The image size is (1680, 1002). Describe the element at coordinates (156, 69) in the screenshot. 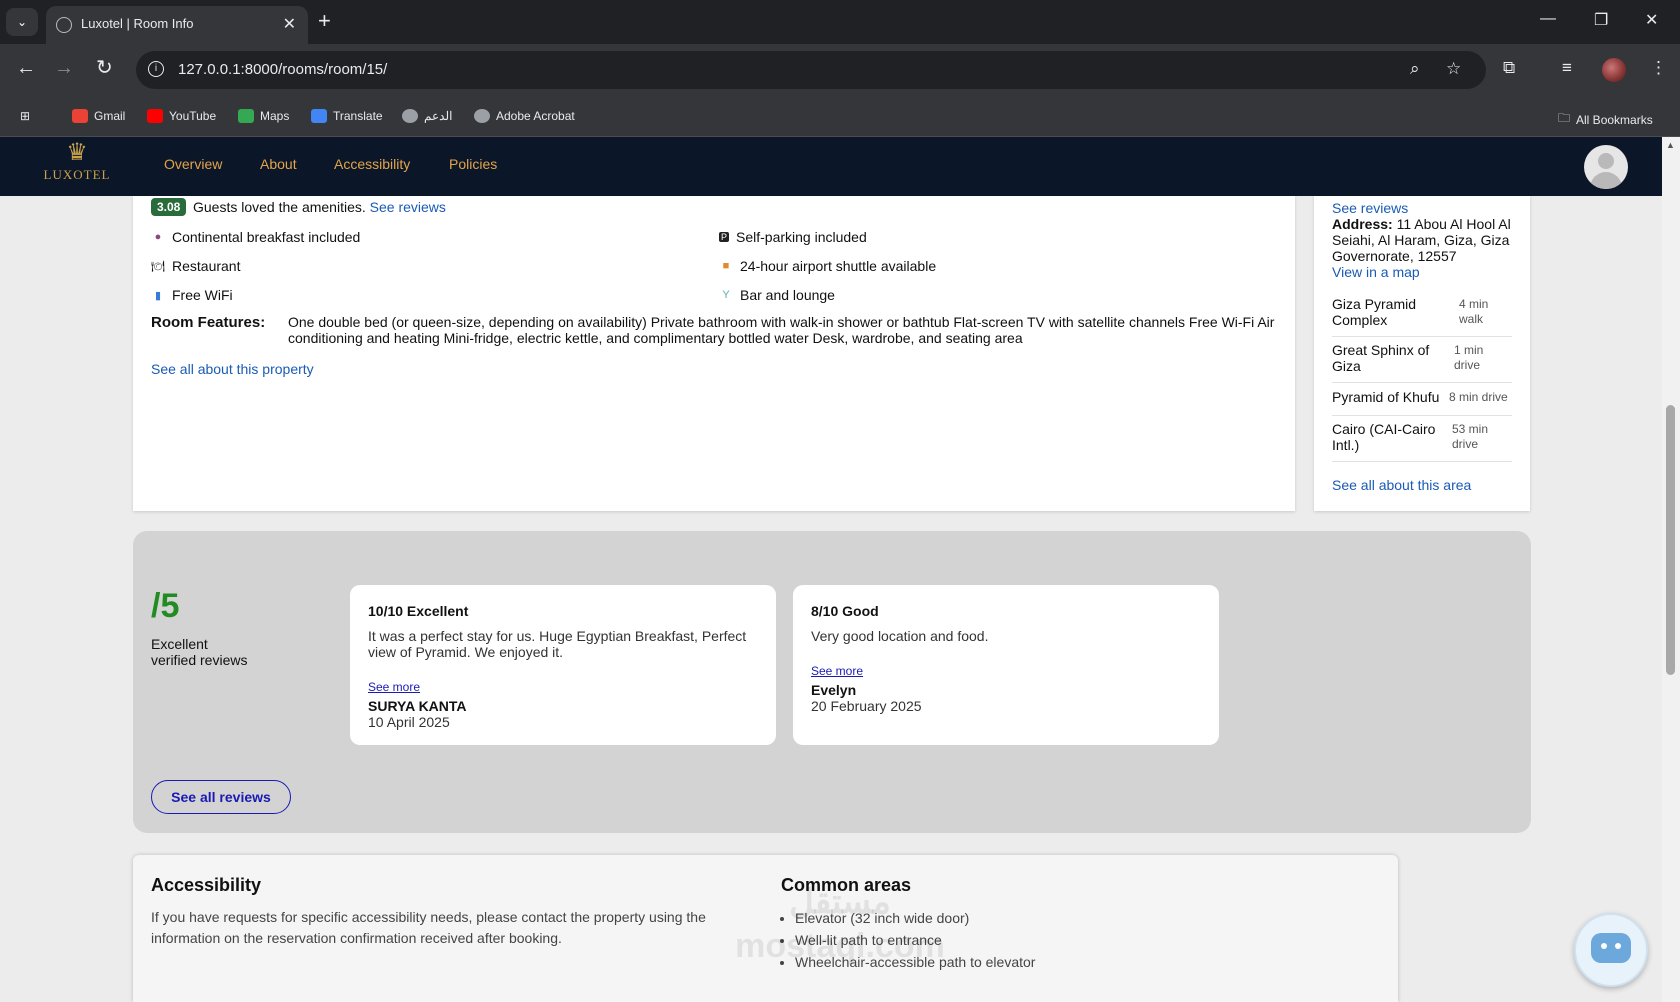

I see `site-info-icon: i` at that location.